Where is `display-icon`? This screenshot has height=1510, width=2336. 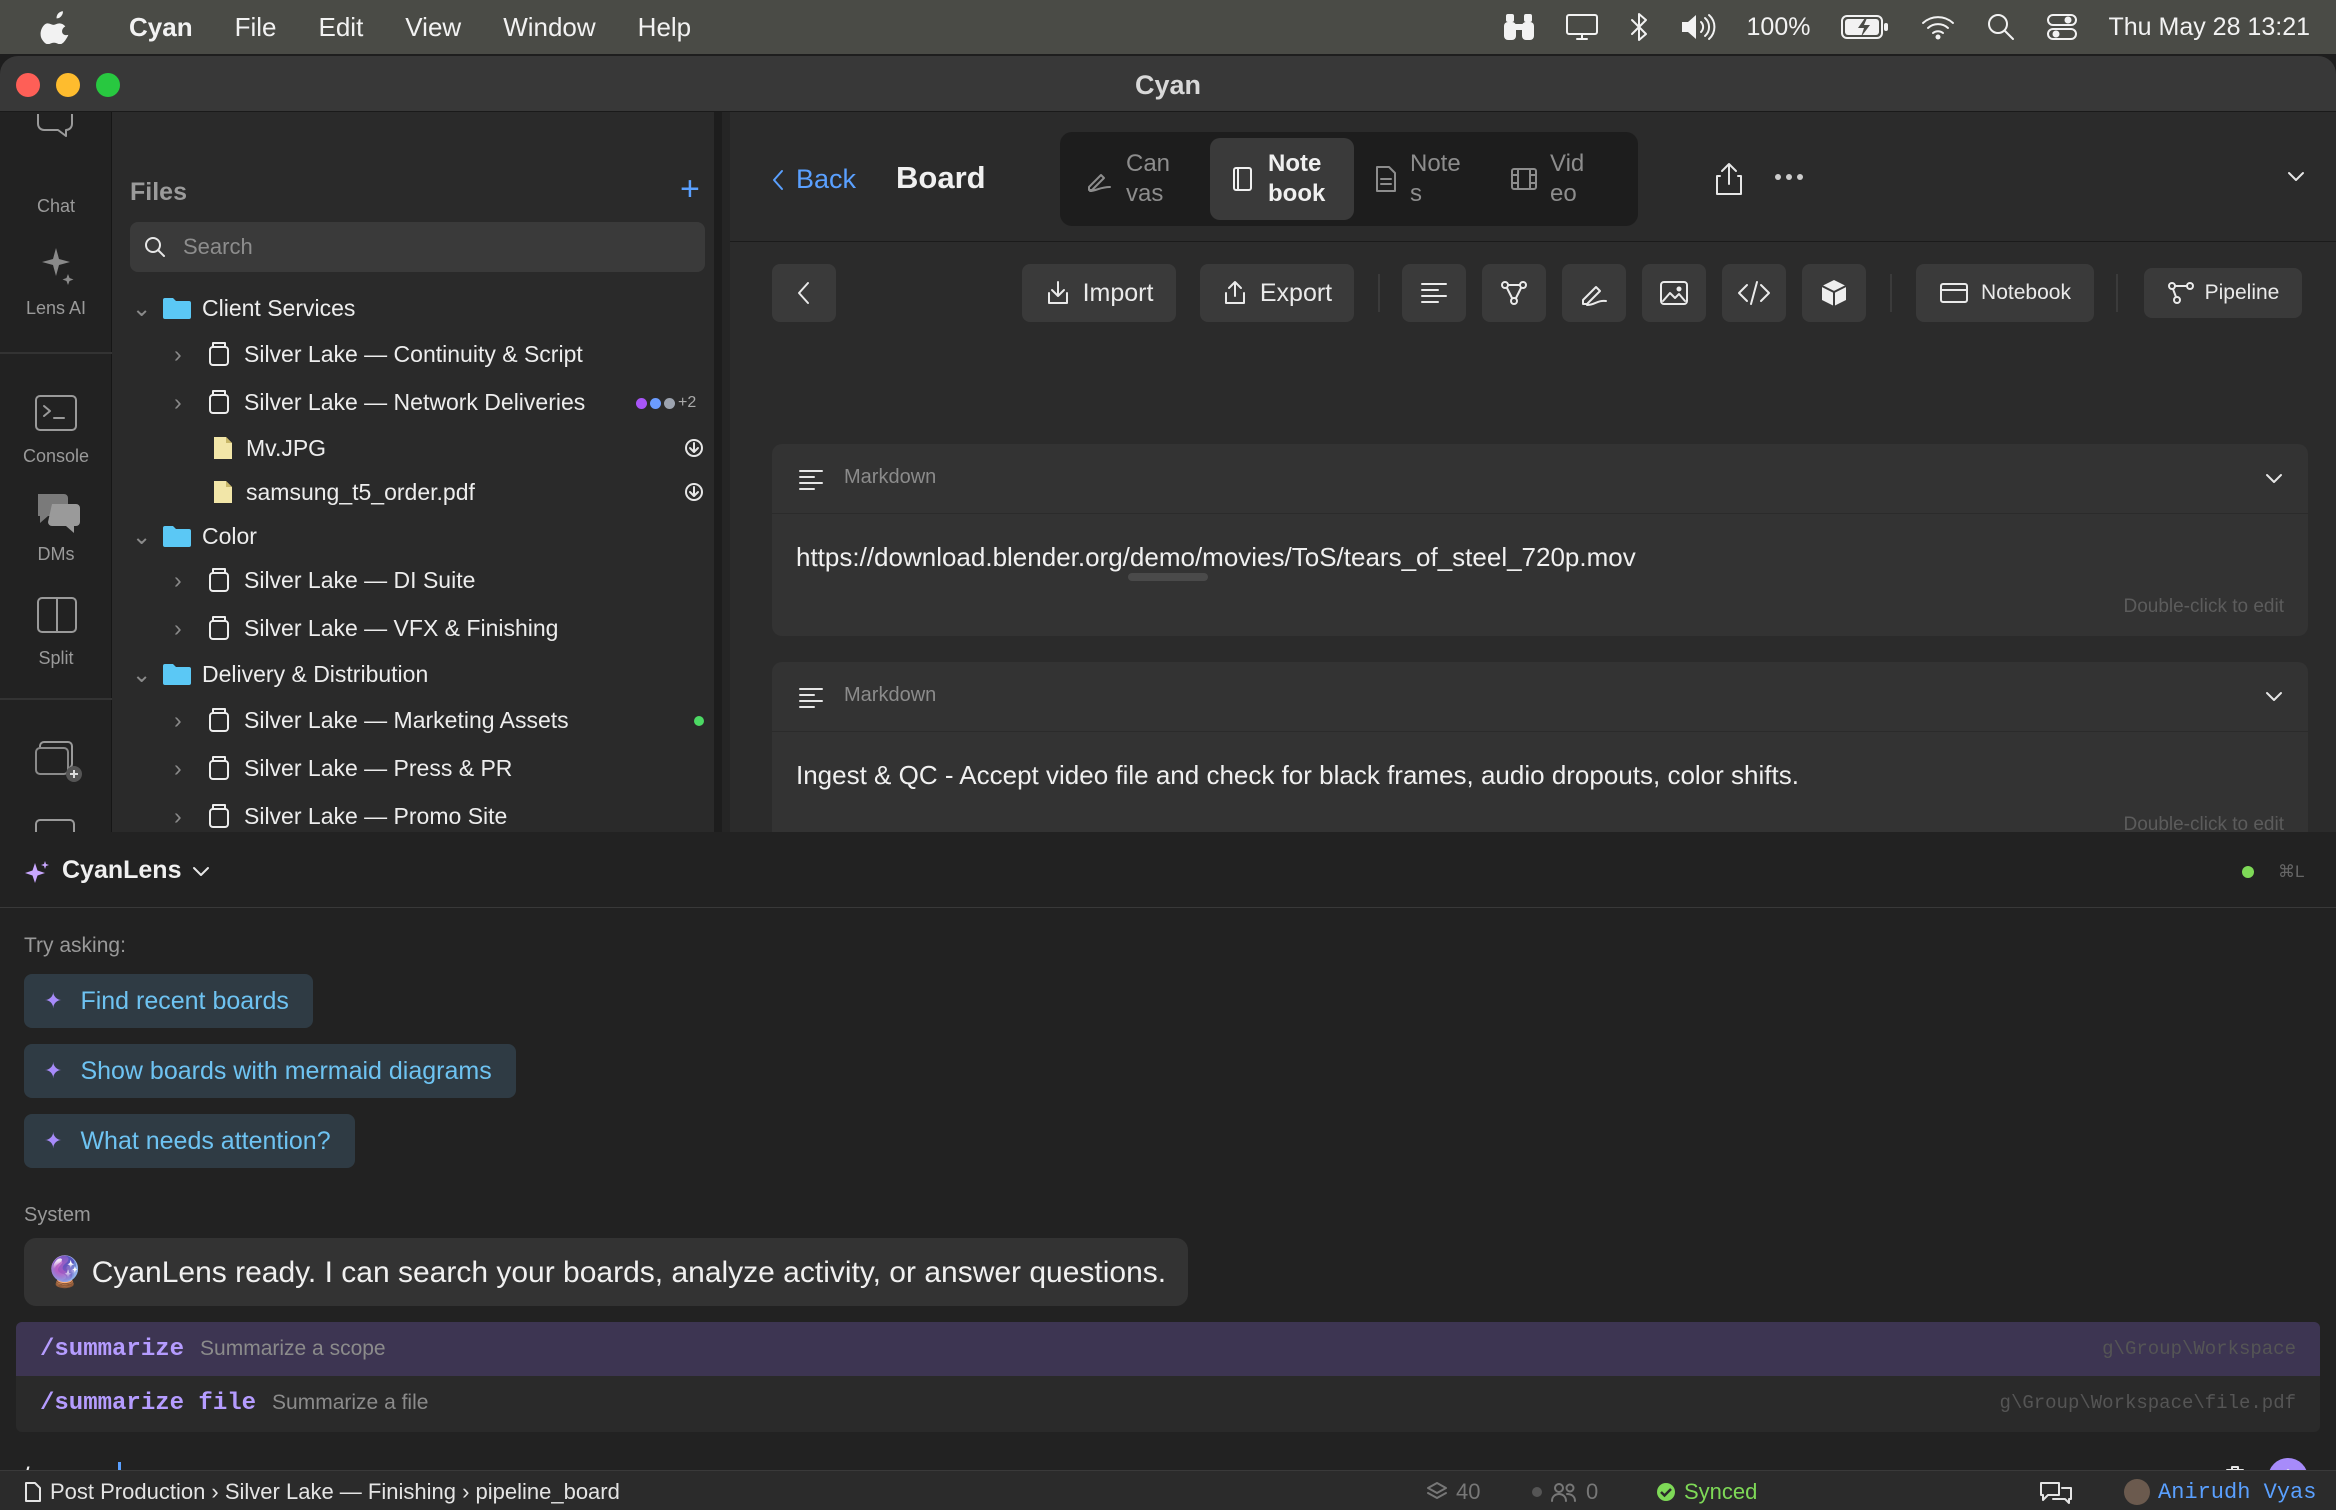 display-icon is located at coordinates (1582, 27).